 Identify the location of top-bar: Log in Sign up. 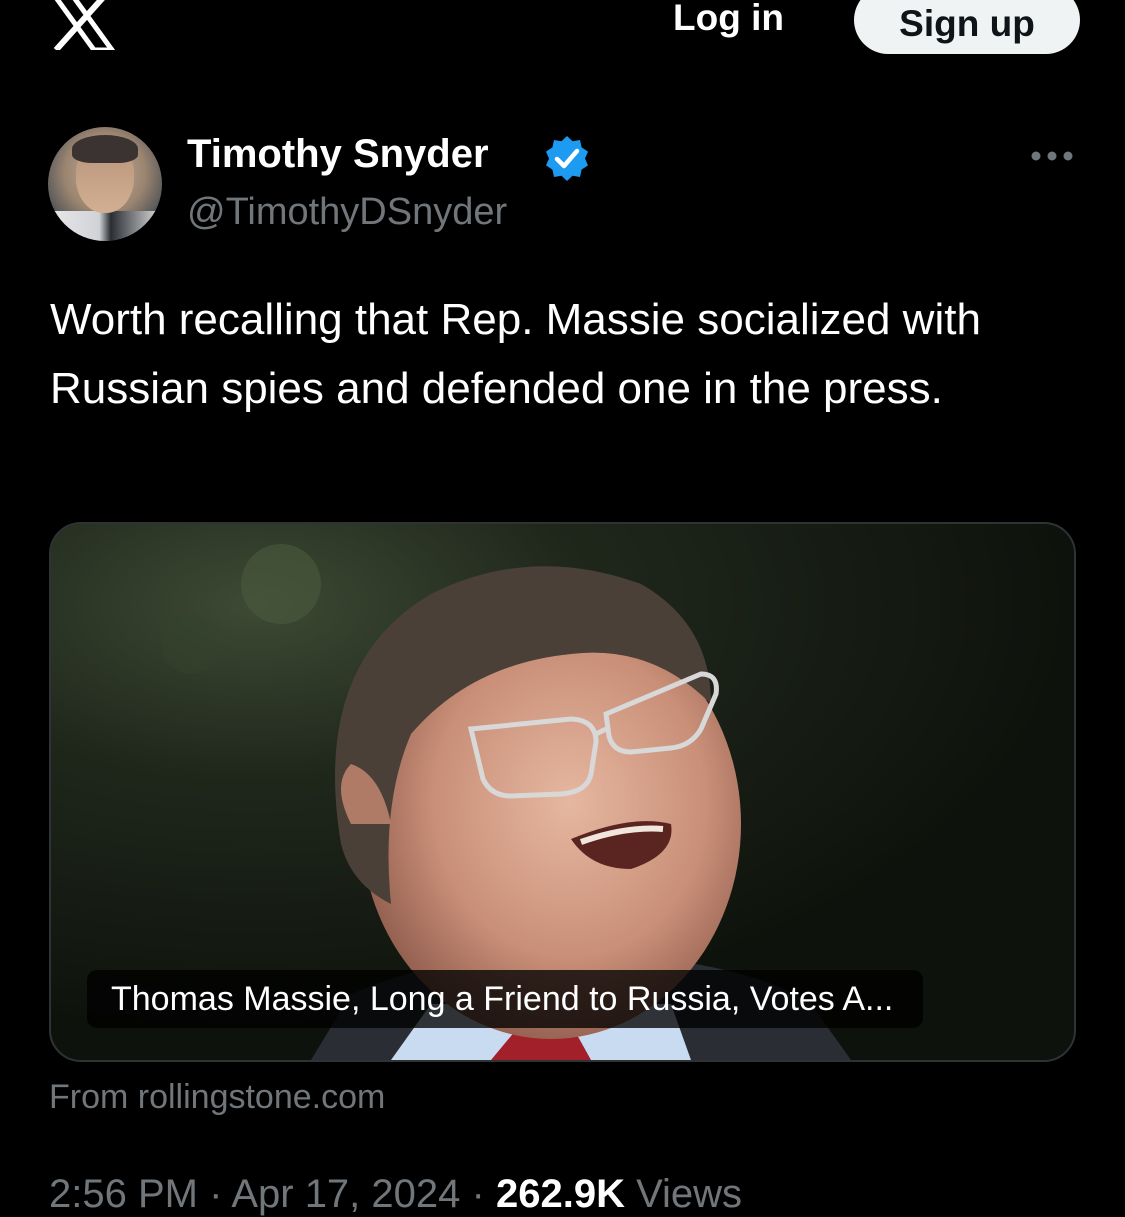
(562, 30).